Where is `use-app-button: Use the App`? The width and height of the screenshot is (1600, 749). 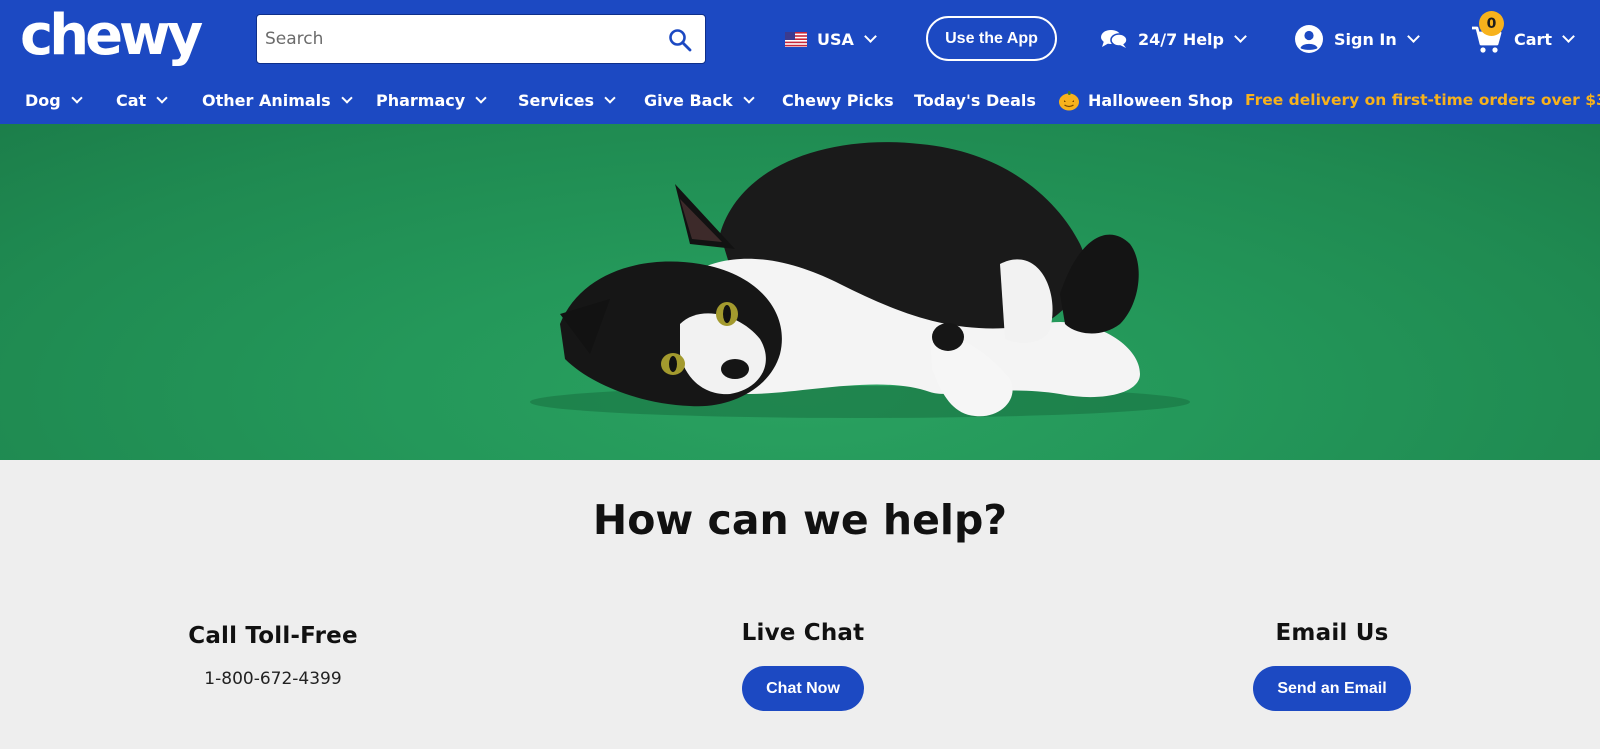 use-app-button: Use the App is located at coordinates (991, 38).